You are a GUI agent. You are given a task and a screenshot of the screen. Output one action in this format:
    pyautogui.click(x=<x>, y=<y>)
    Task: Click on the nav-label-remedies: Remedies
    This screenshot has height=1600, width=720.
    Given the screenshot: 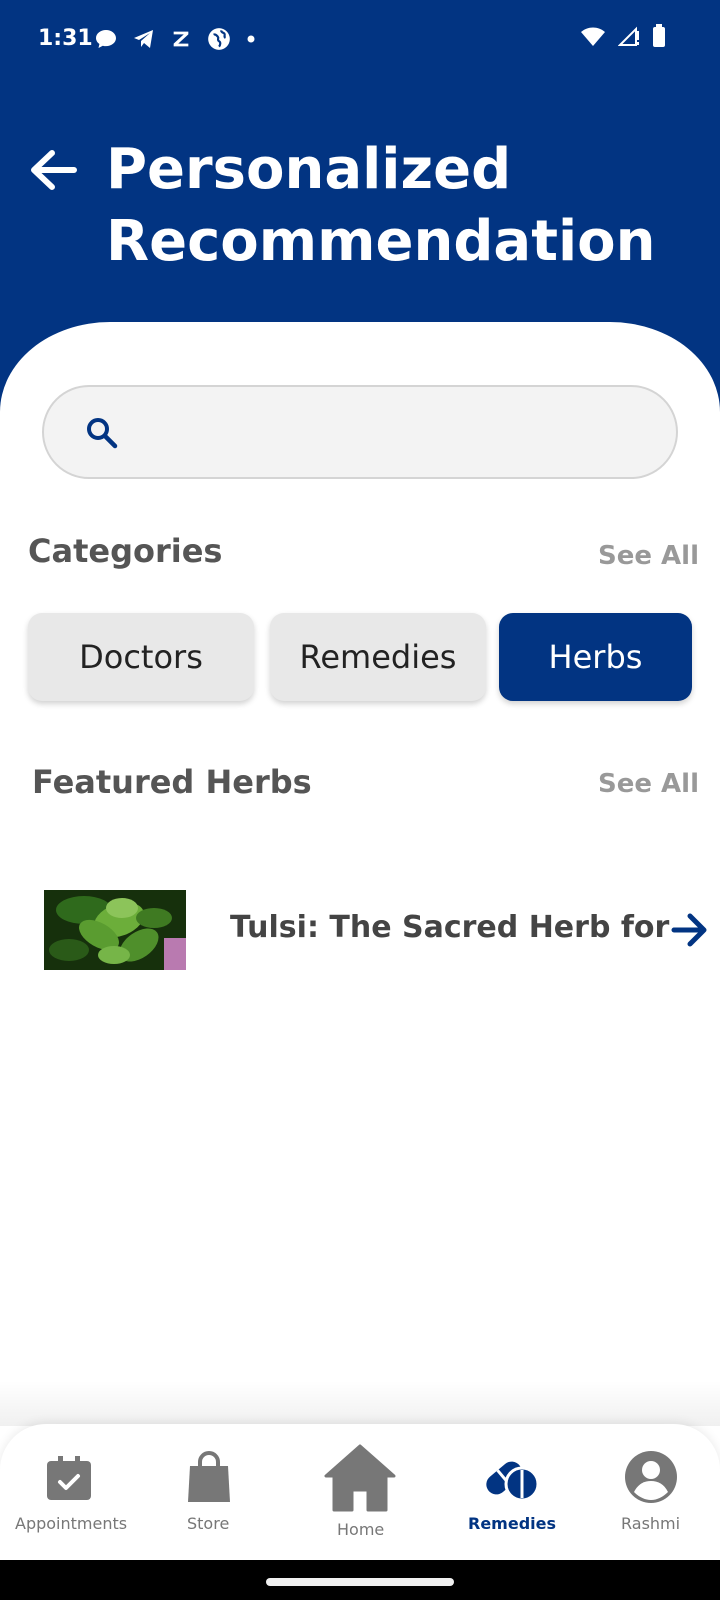 What is the action you would take?
    pyautogui.click(x=512, y=1523)
    